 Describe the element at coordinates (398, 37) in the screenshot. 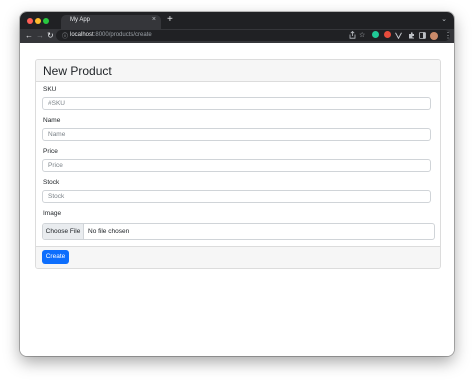

I see `extension-v-icon` at that location.